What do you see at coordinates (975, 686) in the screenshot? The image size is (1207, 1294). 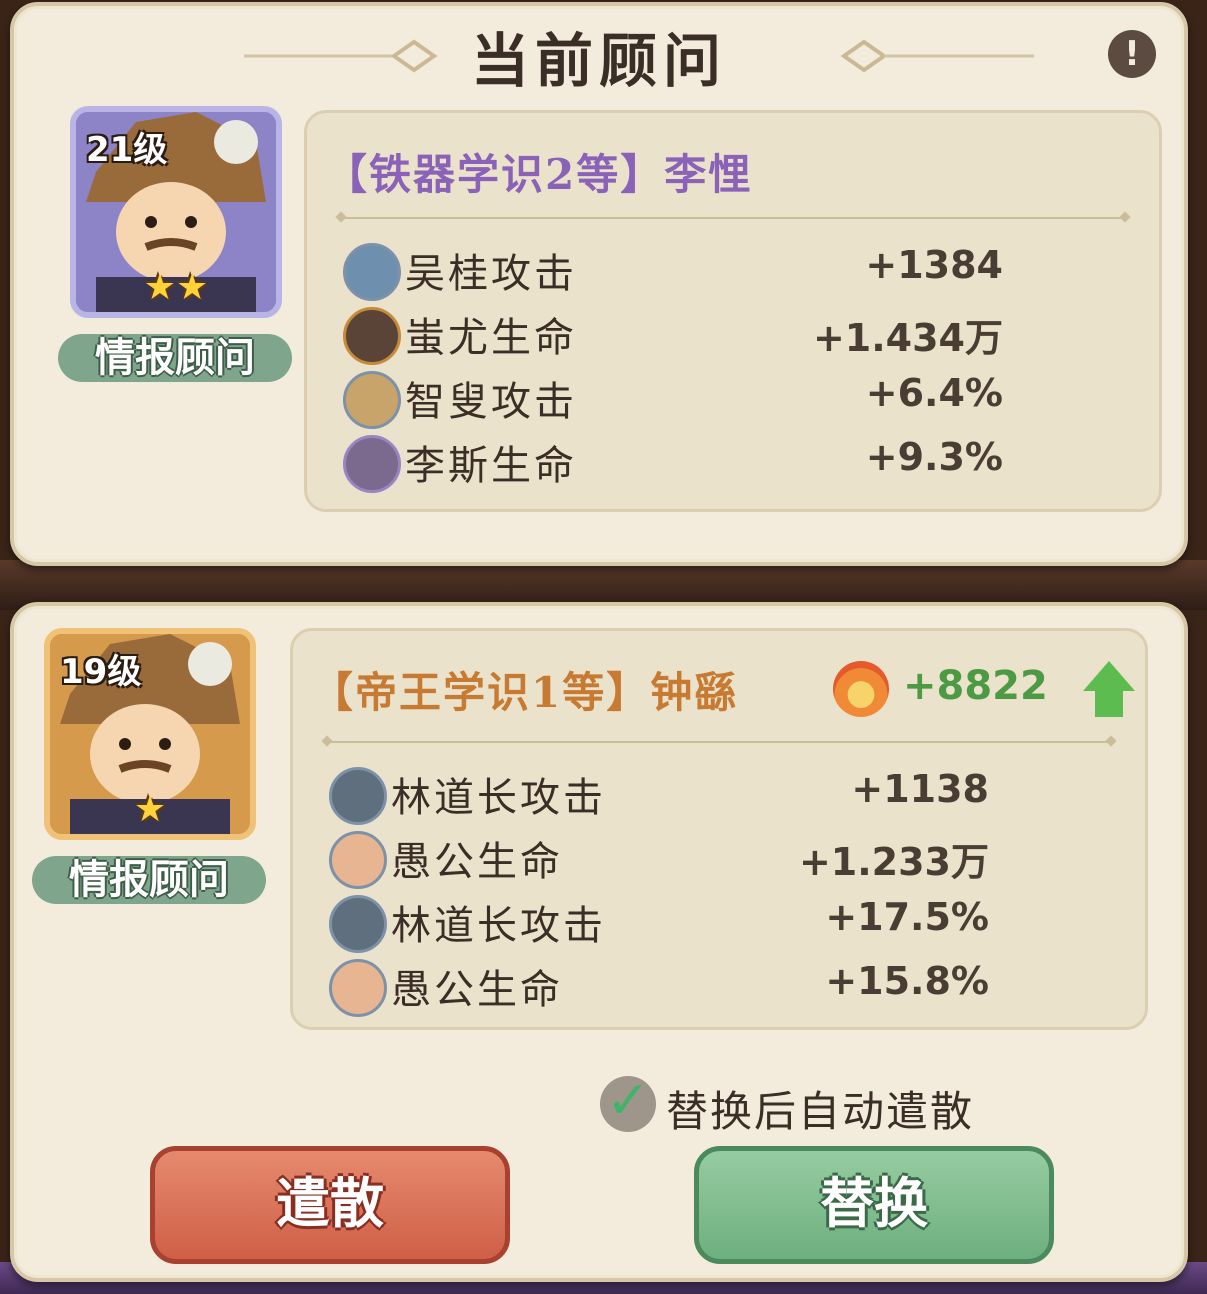 I see `power-value: +8822` at bounding box center [975, 686].